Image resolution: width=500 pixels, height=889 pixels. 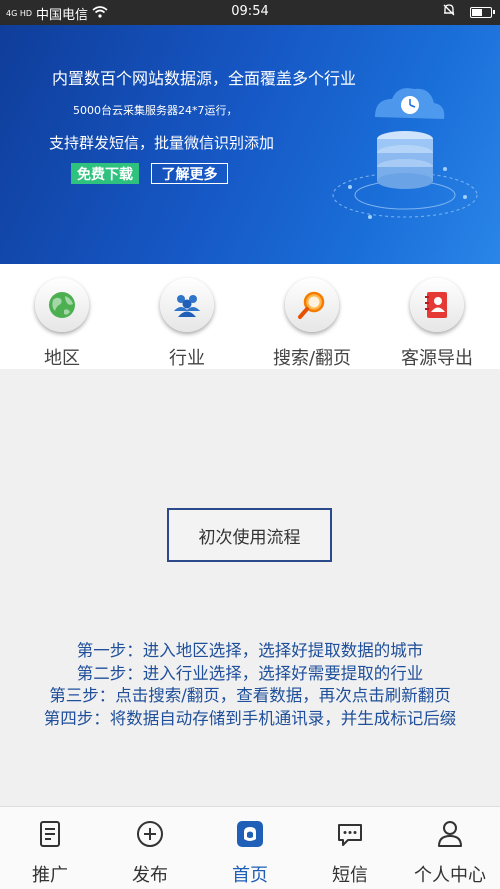 What do you see at coordinates (249, 535) in the screenshot?
I see `first-use-guide-button: 初次使用流程` at bounding box center [249, 535].